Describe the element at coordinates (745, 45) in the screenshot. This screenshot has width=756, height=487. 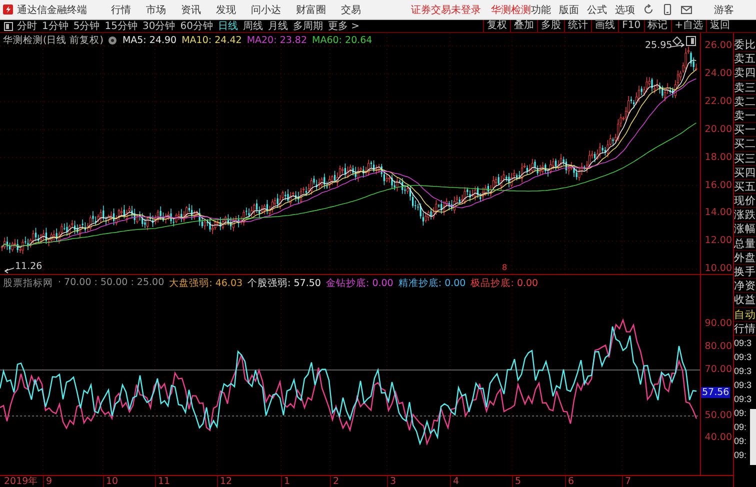
I see `field-label: 委比` at that location.